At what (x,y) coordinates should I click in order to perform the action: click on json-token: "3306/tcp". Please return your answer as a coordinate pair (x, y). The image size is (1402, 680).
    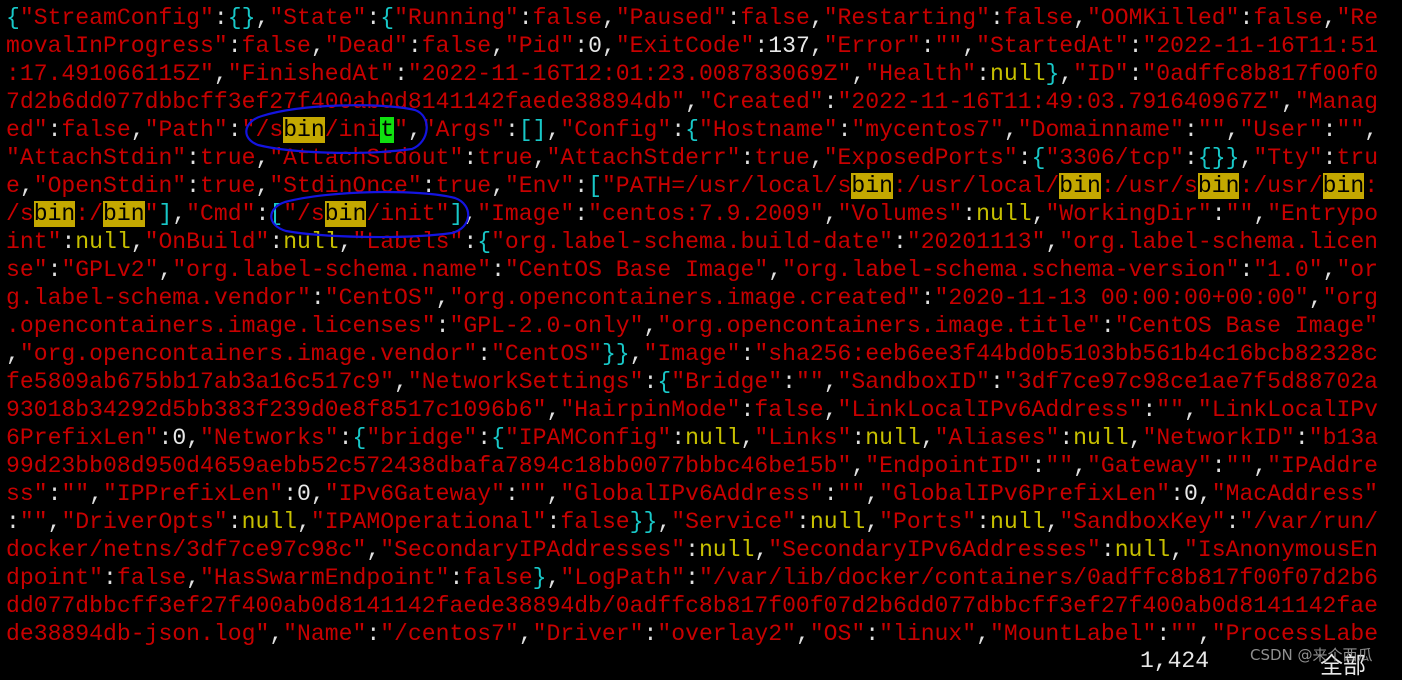
    Looking at the image, I should click on (1115, 158).